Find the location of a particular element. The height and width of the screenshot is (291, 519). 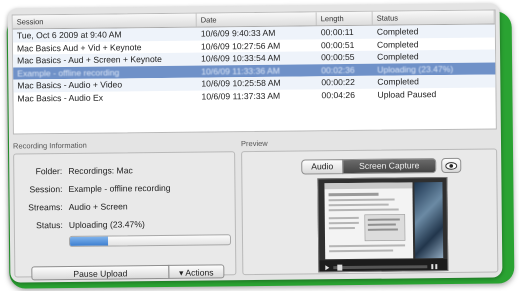

cell-length: 00:00:11 is located at coordinates (337, 32).